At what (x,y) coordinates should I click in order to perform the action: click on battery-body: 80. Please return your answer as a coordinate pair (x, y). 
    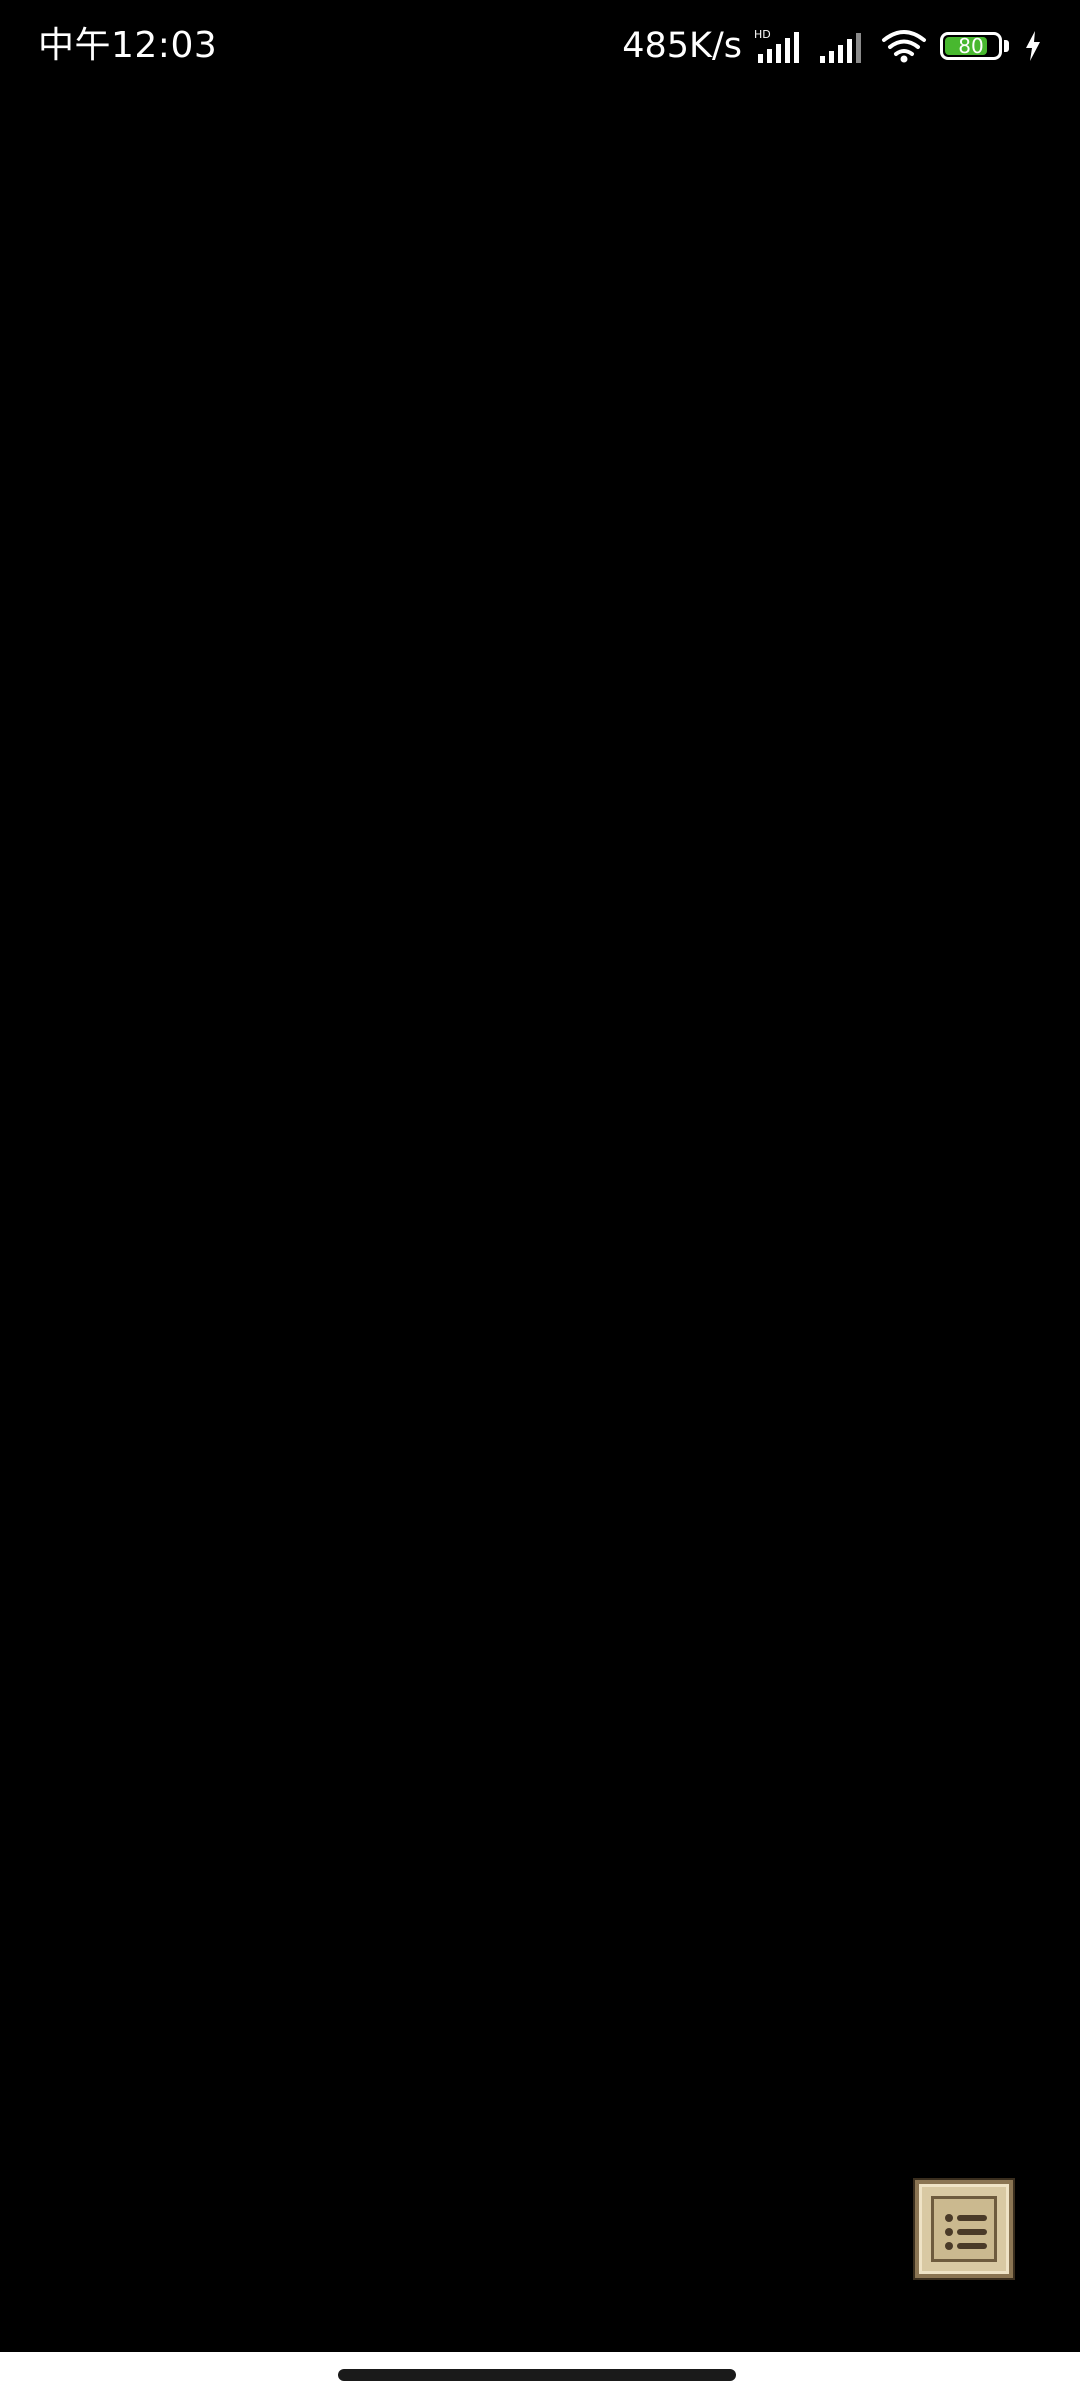
    Looking at the image, I should click on (971, 46).